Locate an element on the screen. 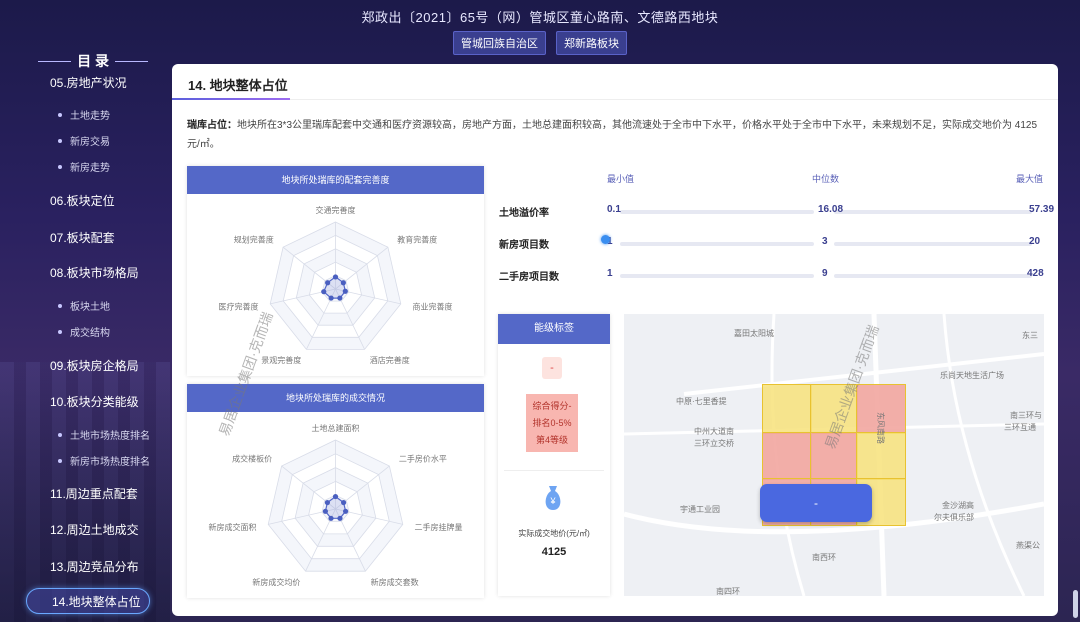  land-price-label: 实际成交地价(元/㎡) is located at coordinates (554, 533).